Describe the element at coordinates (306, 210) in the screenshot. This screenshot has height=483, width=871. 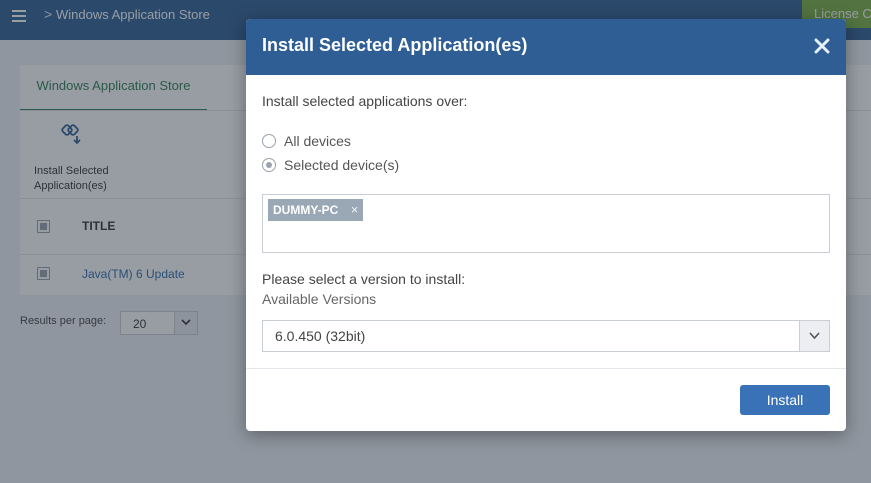
I see `device-chip-label: DUMMY-PC` at that location.